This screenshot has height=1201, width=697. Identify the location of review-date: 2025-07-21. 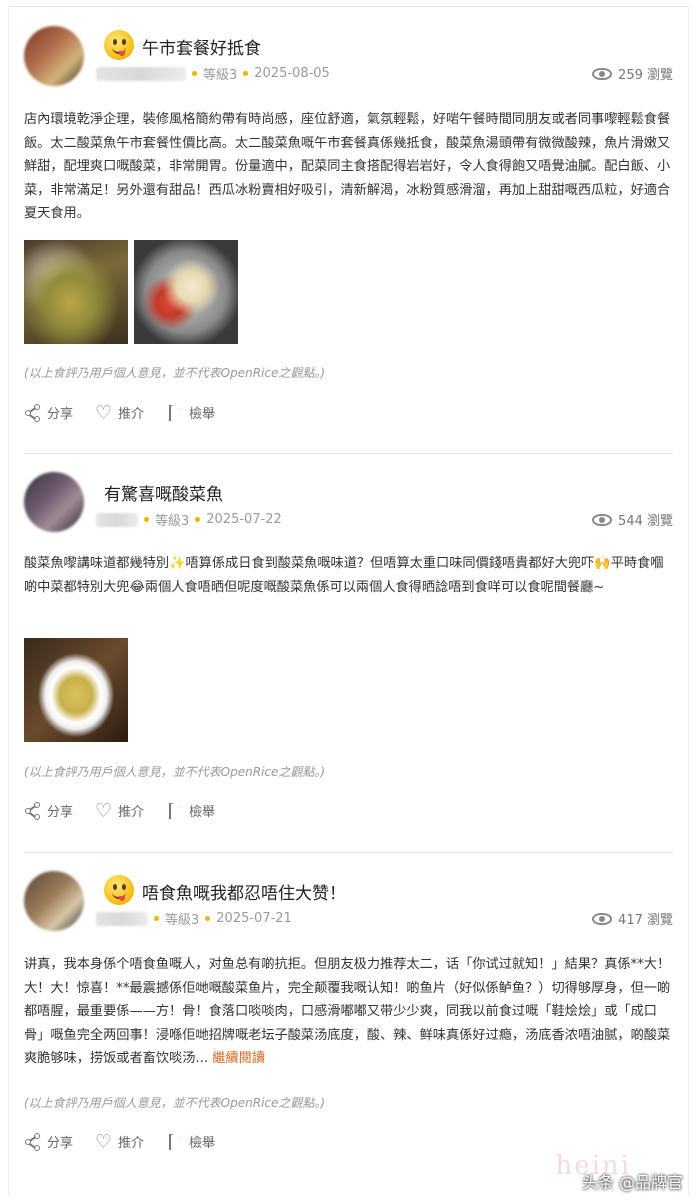
(254, 918).